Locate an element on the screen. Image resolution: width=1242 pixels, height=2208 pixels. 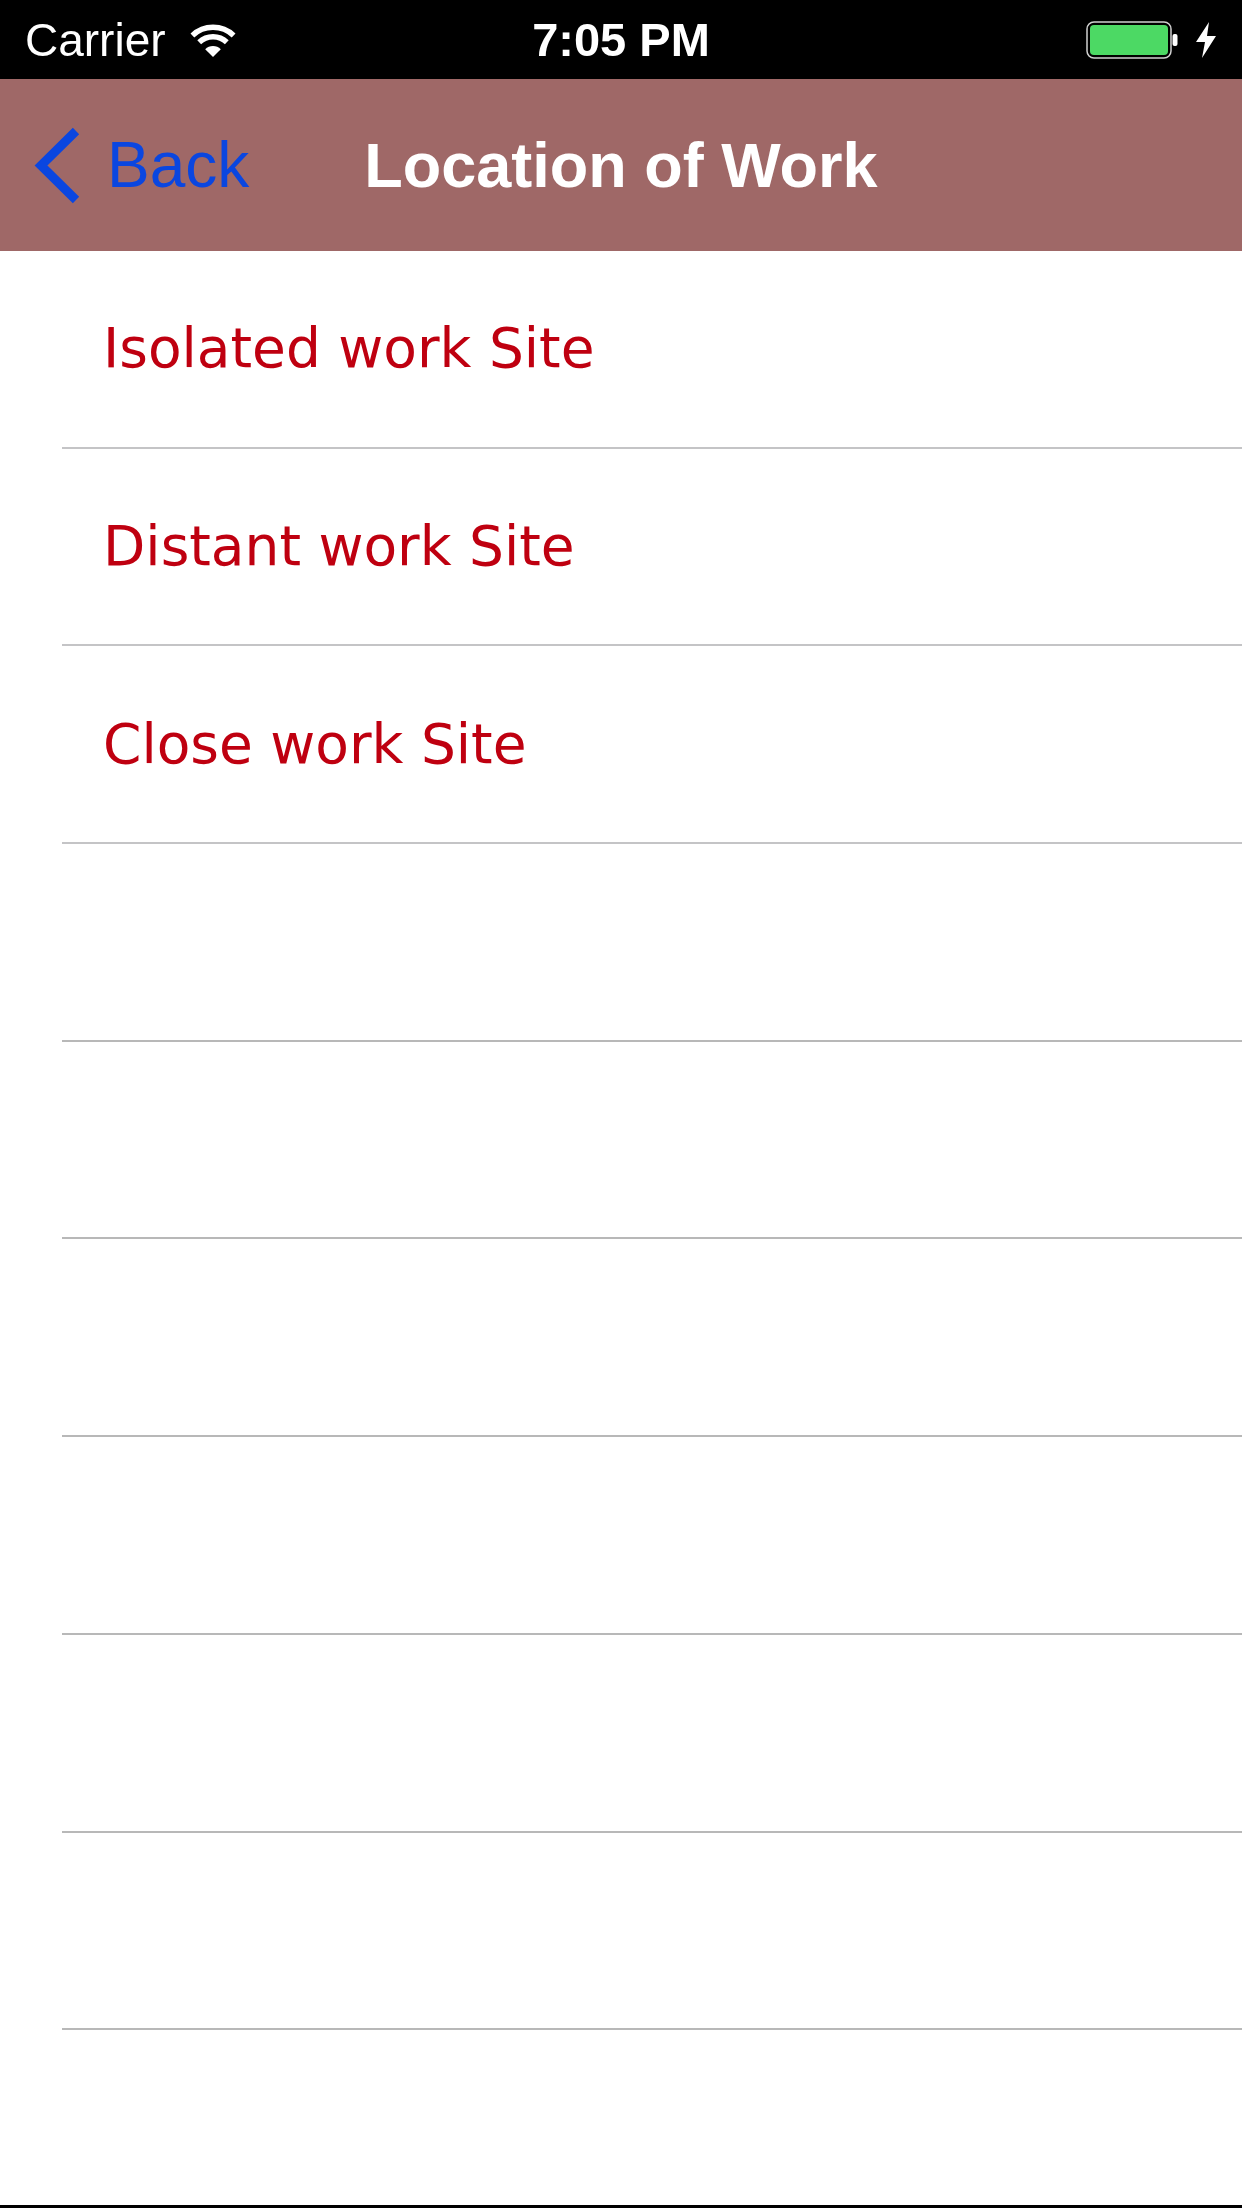
screen-title: Location of Work is located at coordinates (621, 165).